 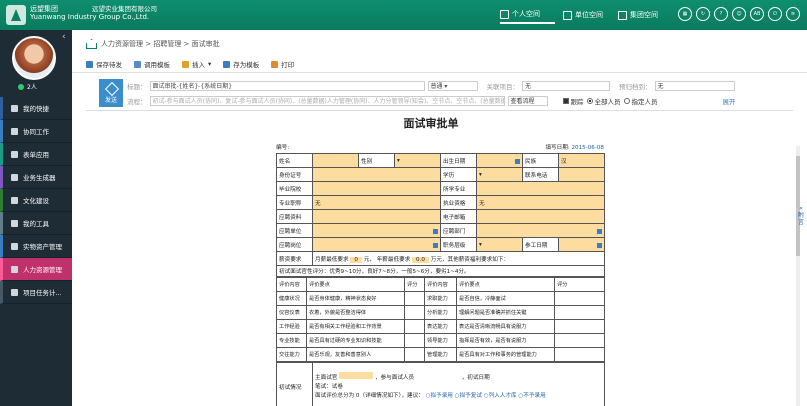 What do you see at coordinates (505, 326) in the screenshot?
I see `eval-cell: 表达是否清晰流畅具有说服力` at bounding box center [505, 326].